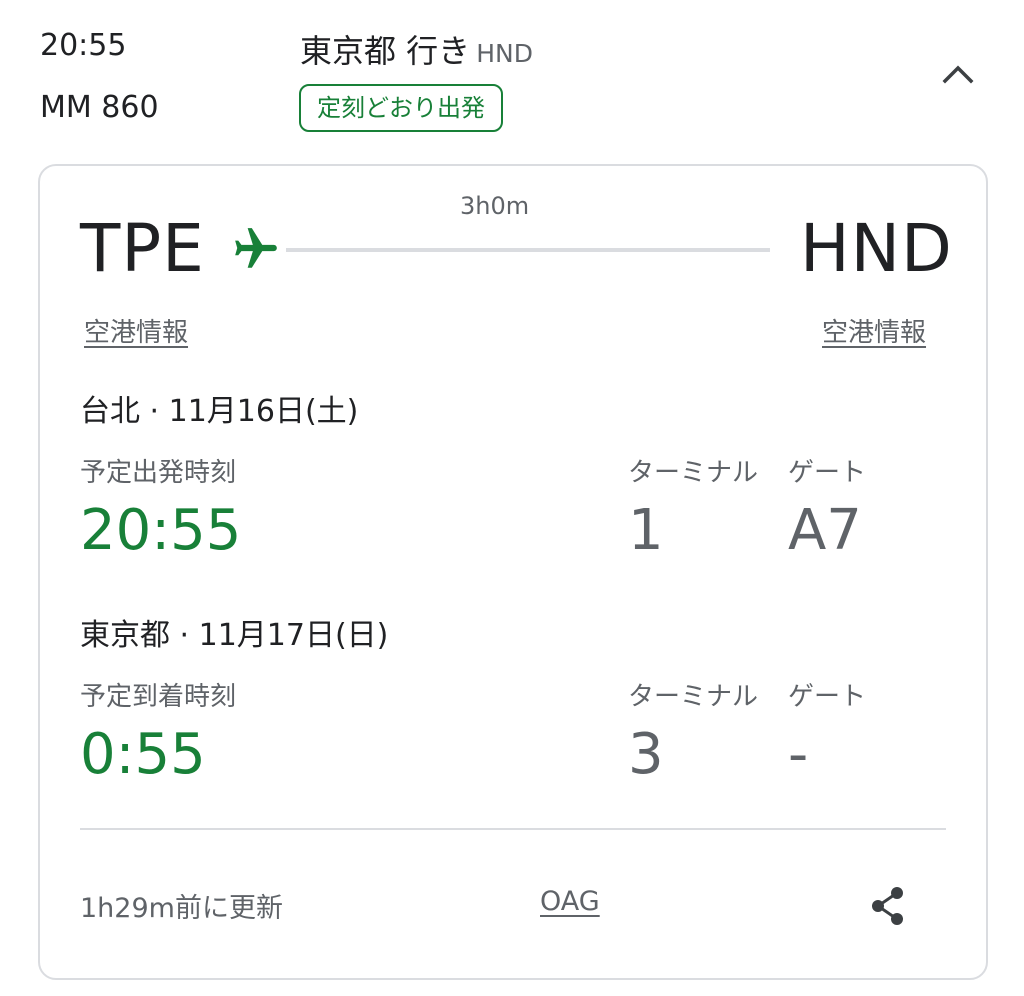 The height and width of the screenshot is (996, 1024). I want to click on collapse-button, so click(958, 74).